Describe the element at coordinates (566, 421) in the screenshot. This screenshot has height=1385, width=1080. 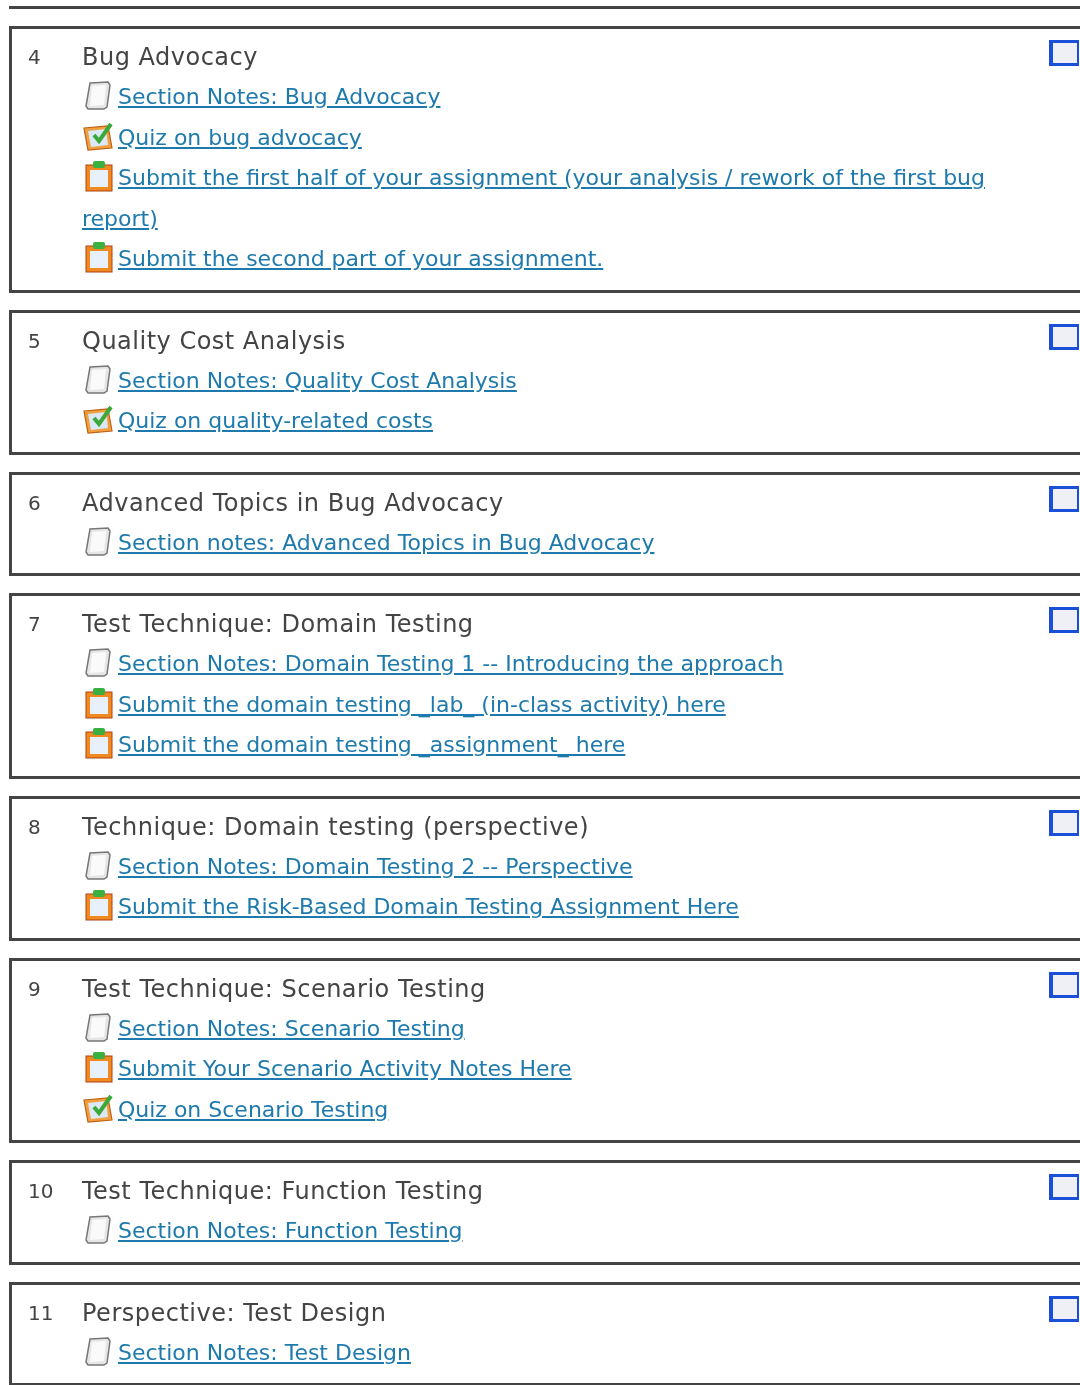
I see `activity-link: Quiz on quality-related costs` at that location.